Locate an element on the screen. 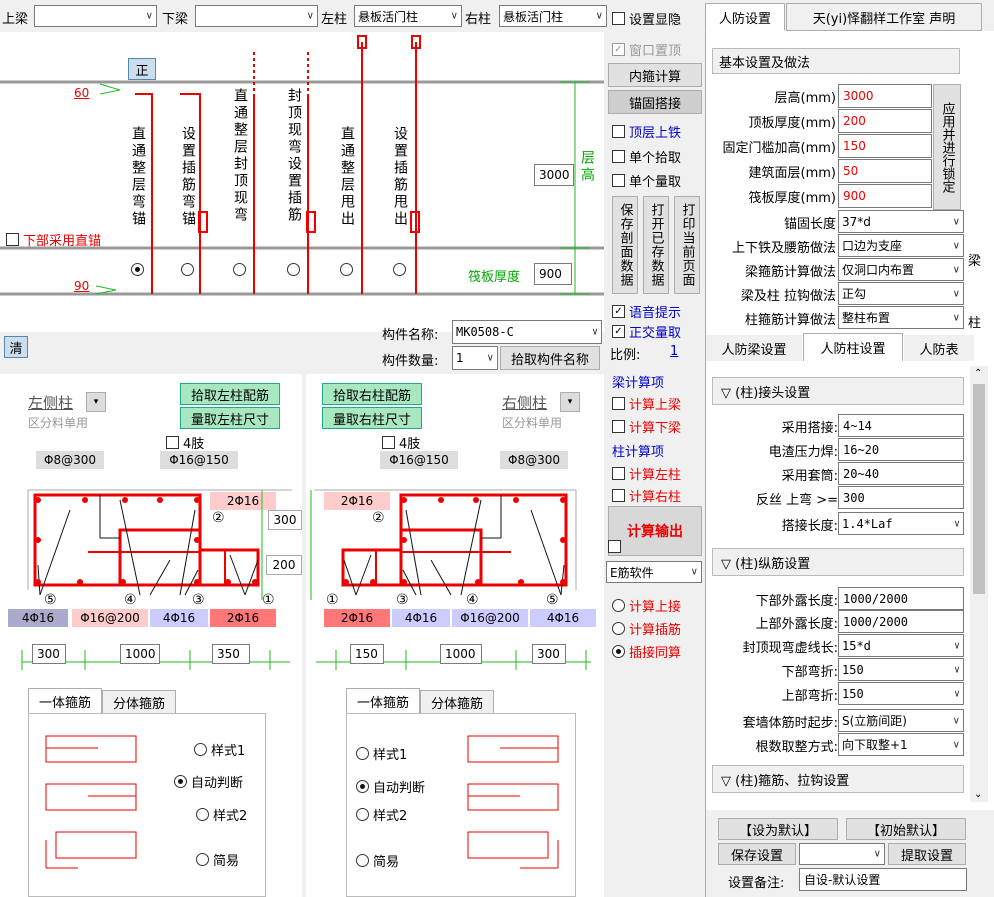 This screenshot has width=994, height=897. calc-output-checkbox is located at coordinates (616, 546).